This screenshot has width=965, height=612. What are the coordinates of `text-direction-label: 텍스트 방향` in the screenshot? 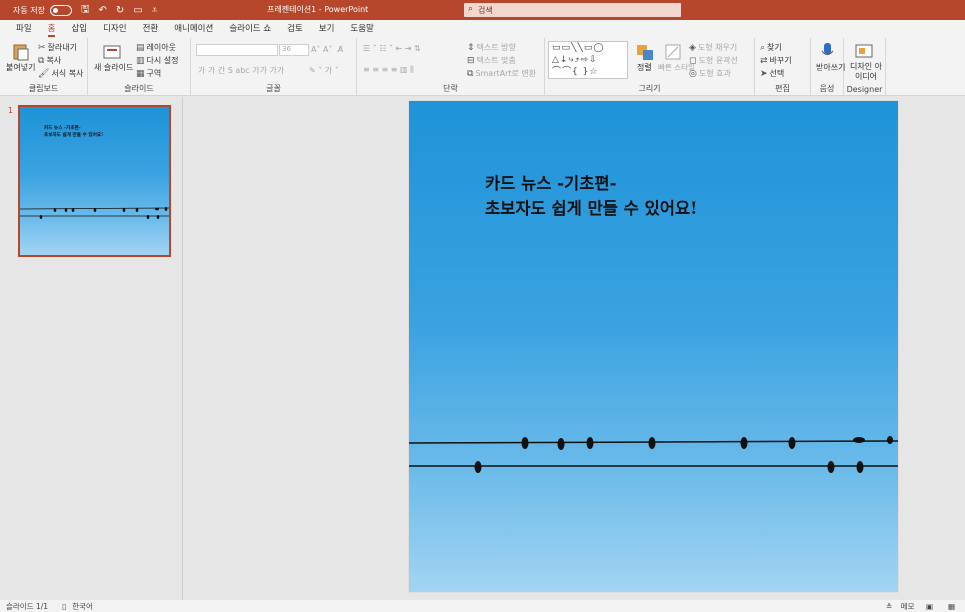 It's located at (496, 47).